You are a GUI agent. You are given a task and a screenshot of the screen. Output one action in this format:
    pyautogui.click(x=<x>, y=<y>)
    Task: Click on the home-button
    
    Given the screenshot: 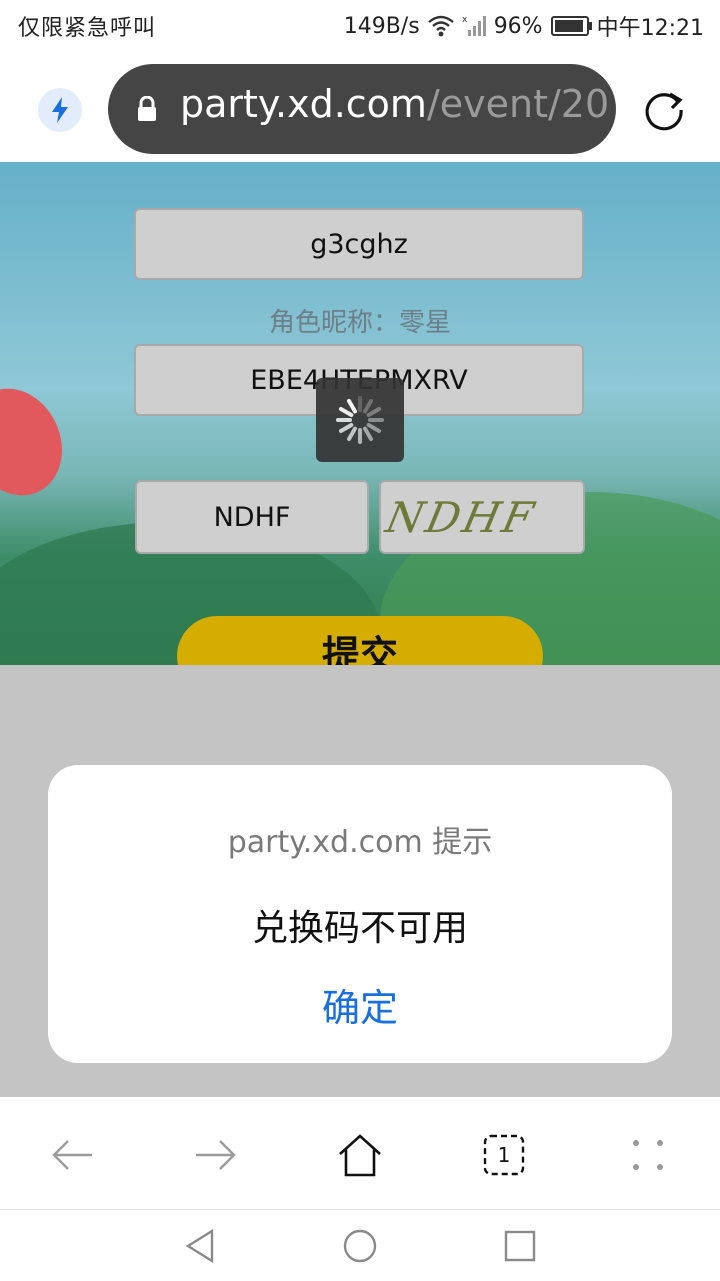 What is the action you would take?
    pyautogui.click(x=360, y=1155)
    